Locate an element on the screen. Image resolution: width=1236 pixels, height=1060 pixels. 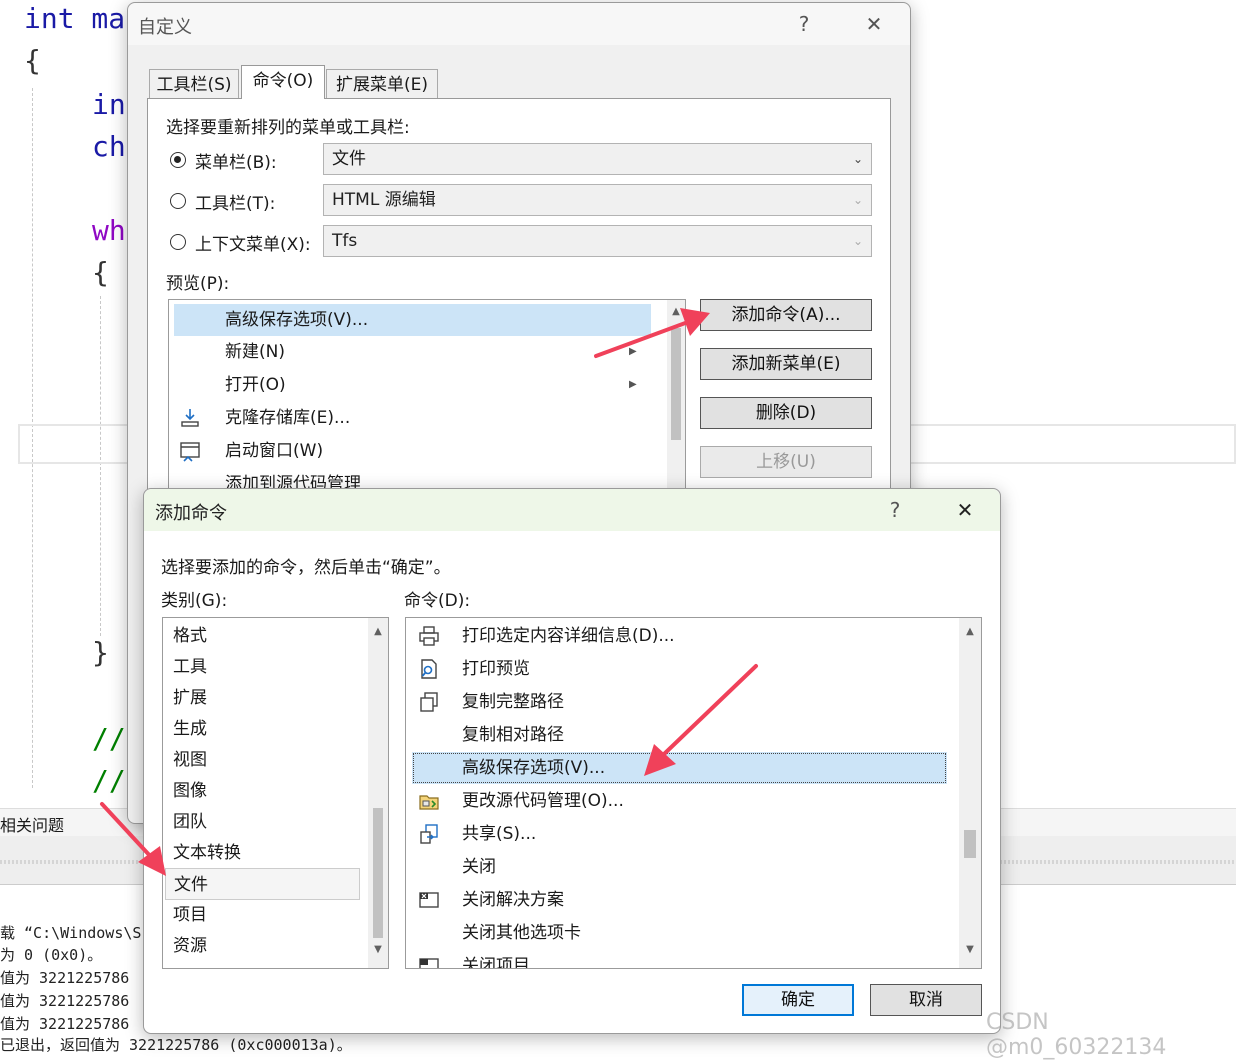
watermark: CSDN @m0_60322134 is located at coordinates (1076, 1035).